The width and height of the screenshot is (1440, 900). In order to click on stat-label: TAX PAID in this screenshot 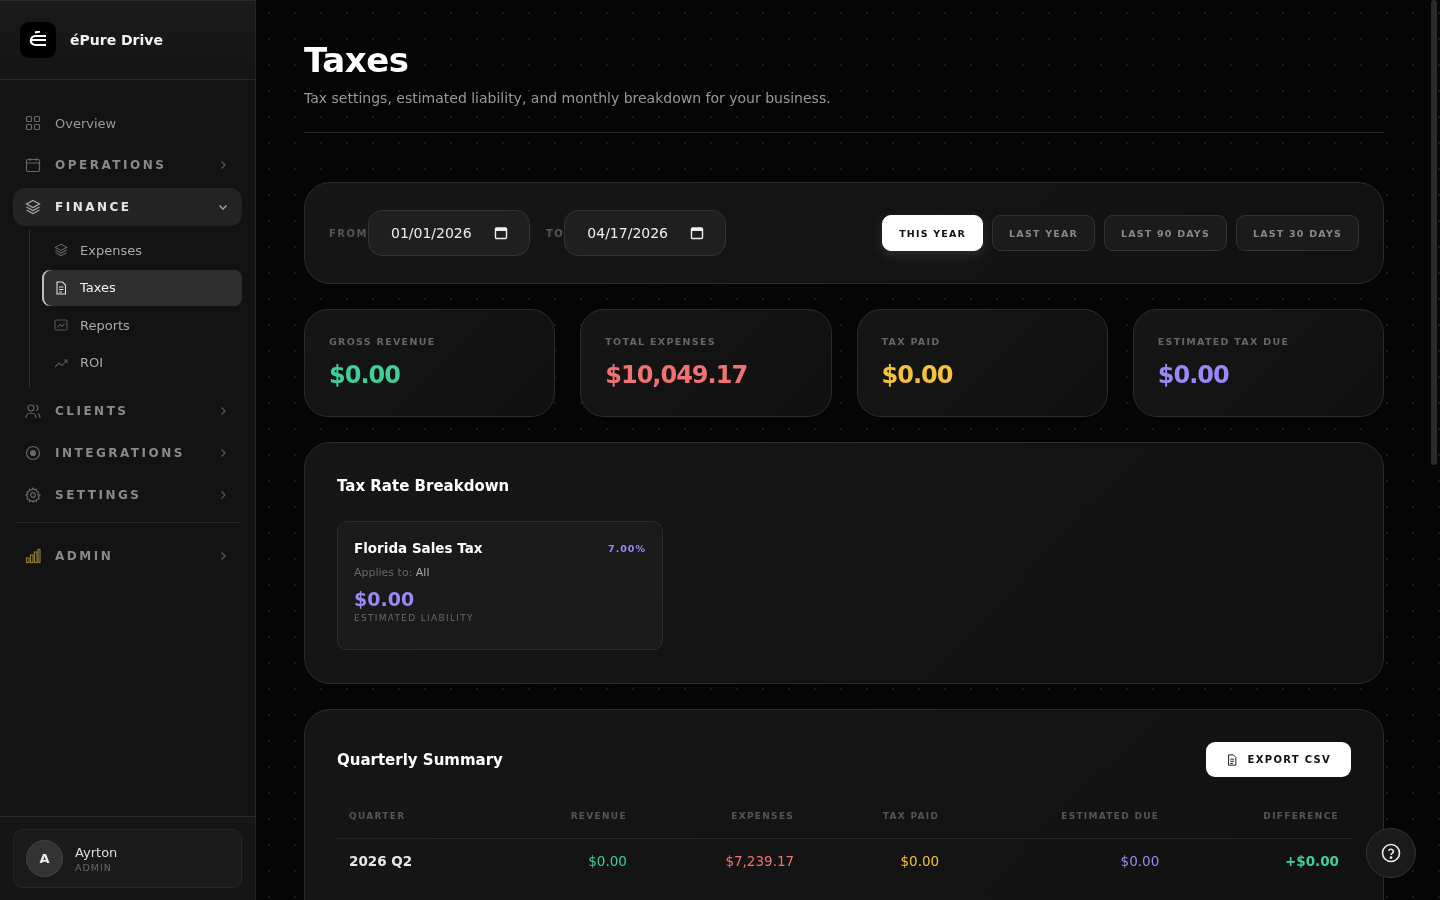, I will do `click(911, 341)`.